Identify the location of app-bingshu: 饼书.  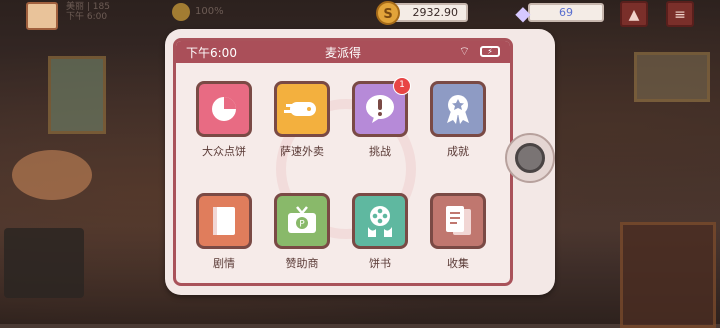
(380, 232).